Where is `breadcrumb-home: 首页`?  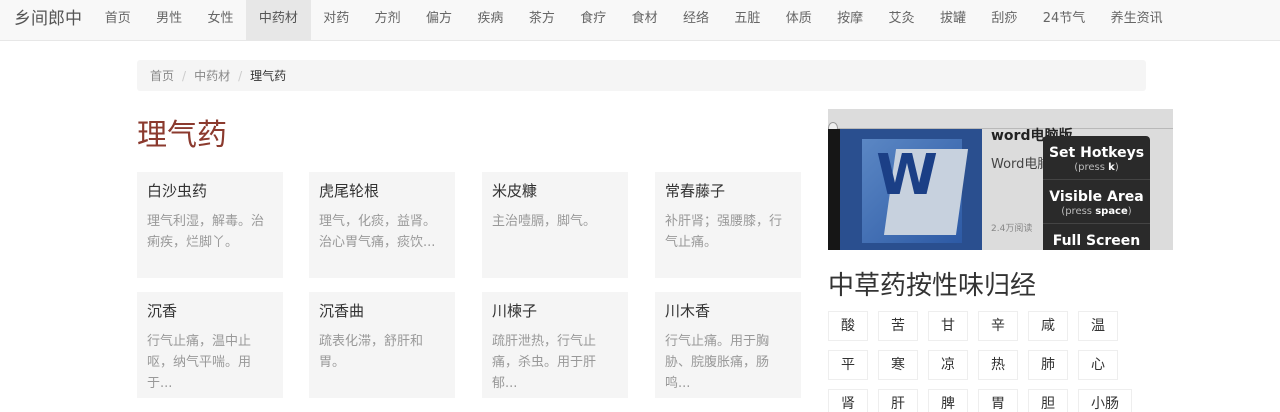 breadcrumb-home: 首页 is located at coordinates (162, 75).